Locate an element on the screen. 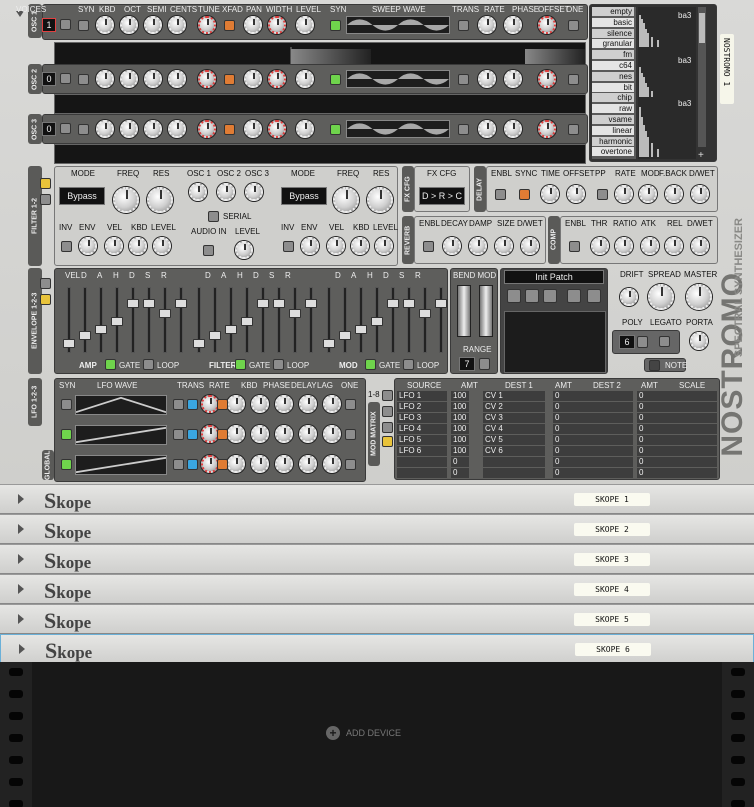 This screenshot has height=807, width=754. wrench-icon is located at coordinates (594, 296).